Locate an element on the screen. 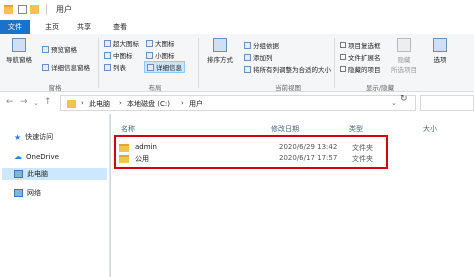 The width and height of the screenshot is (474, 277). preview-pane-label: 预览窗格 is located at coordinates (64, 50).